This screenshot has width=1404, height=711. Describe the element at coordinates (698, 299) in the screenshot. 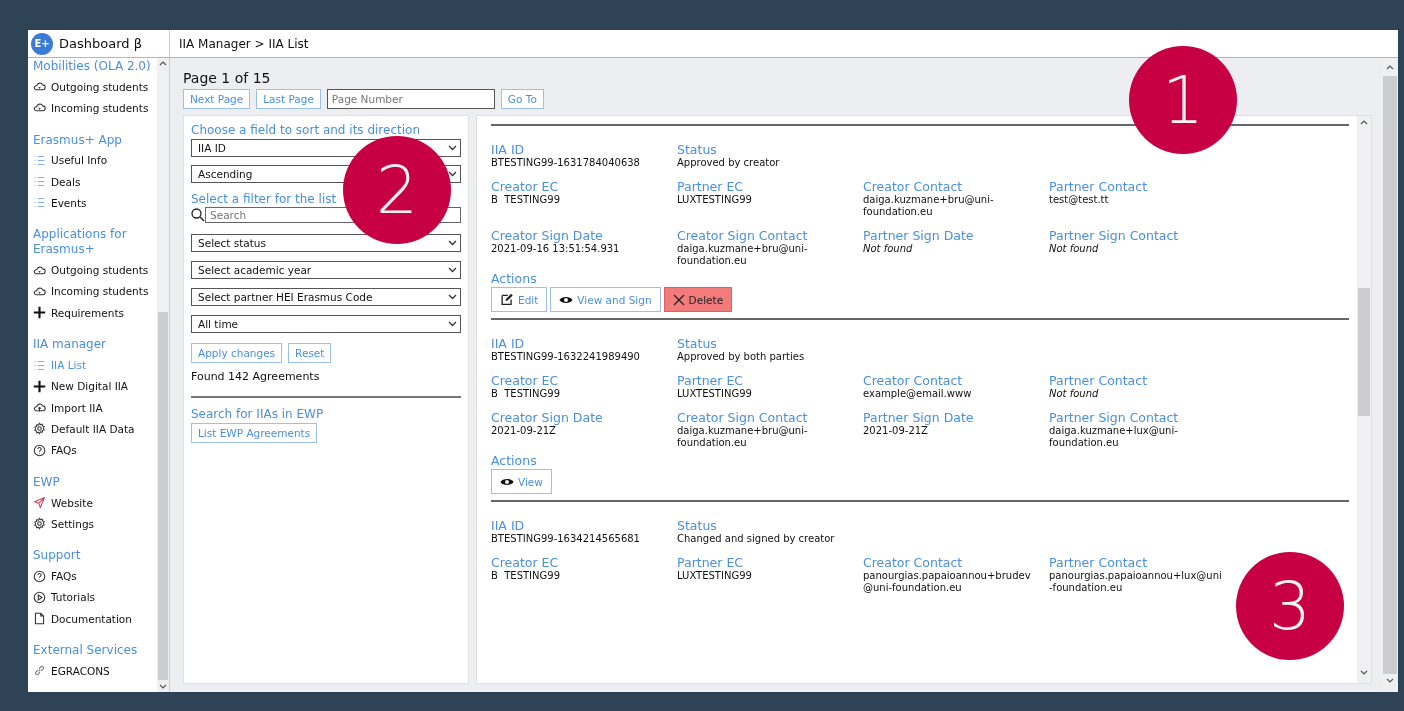

I see `delete-button: Delete` at that location.